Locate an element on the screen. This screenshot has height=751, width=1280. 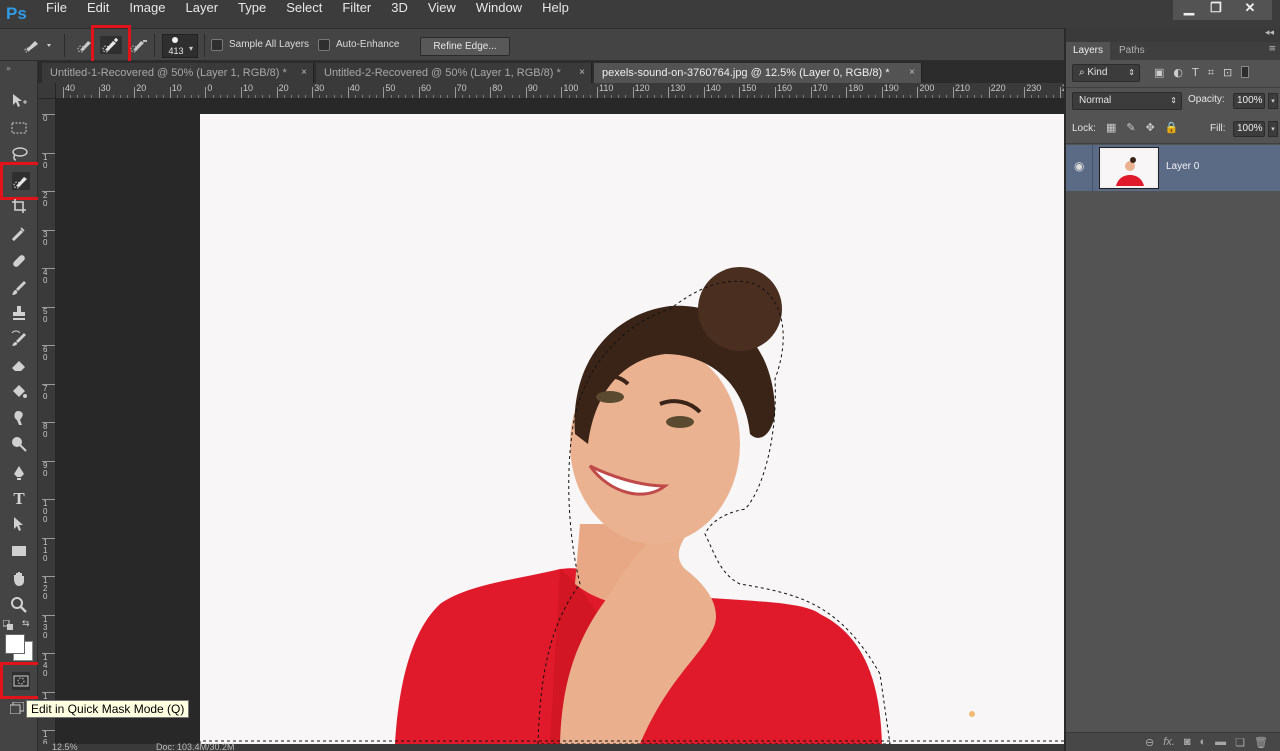
opacity-input: 100% is located at coordinates (1249, 101).